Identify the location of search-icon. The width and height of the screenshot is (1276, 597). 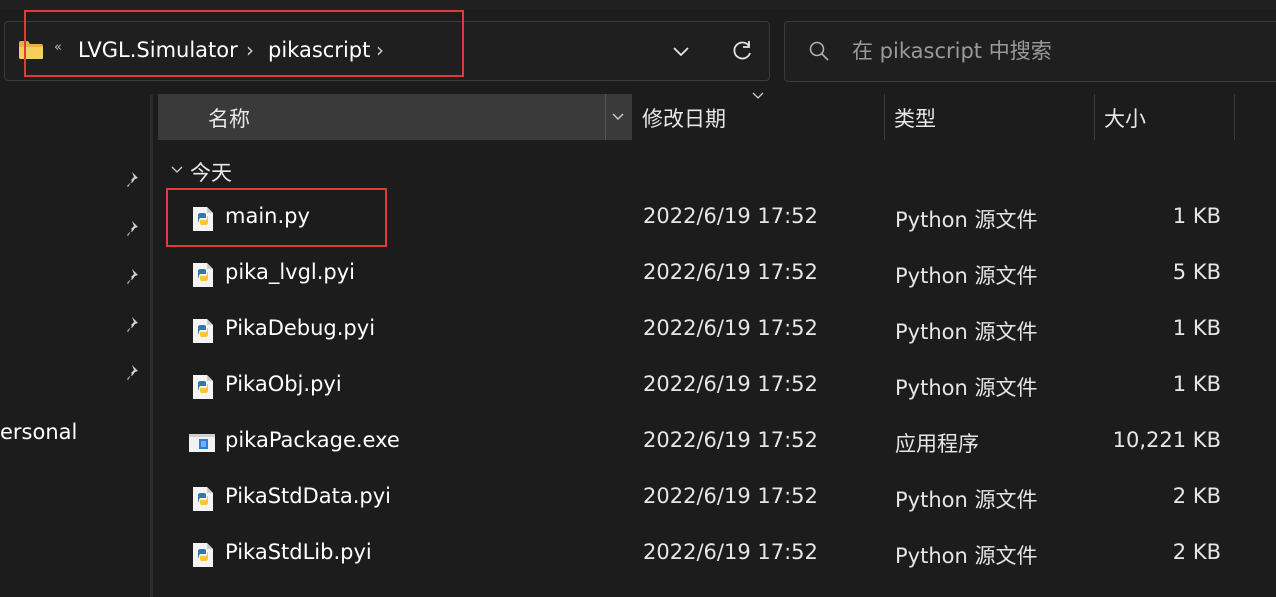
(819, 51).